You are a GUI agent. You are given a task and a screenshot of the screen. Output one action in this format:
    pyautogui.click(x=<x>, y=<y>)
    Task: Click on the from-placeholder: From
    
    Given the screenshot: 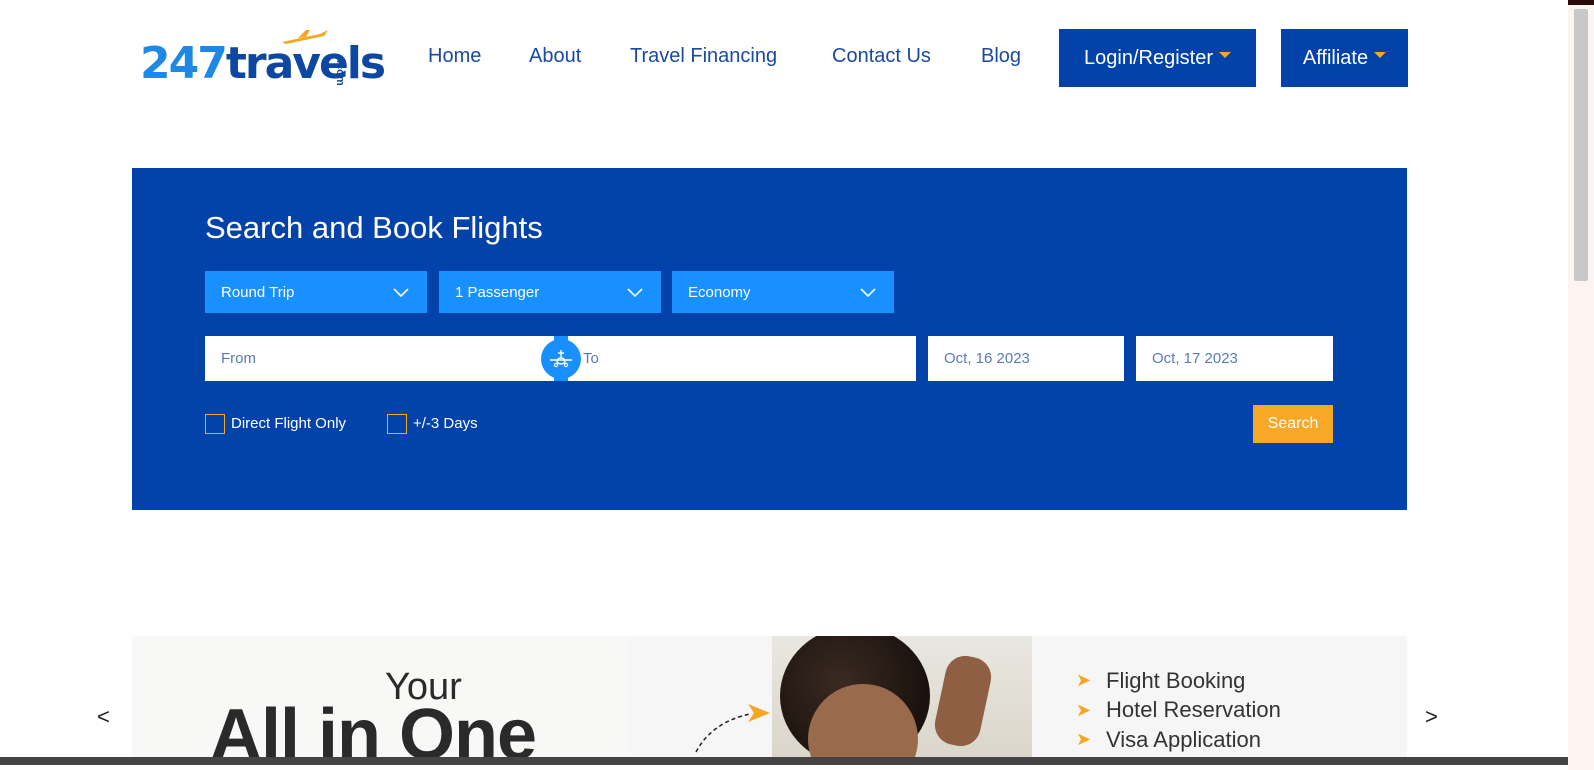 What is the action you would take?
    pyautogui.click(x=238, y=358)
    